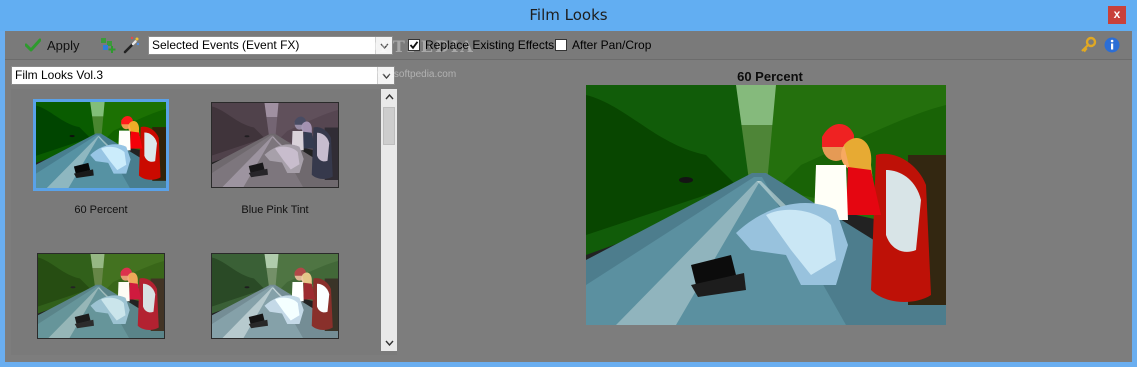  I want to click on chevron-up-icon, so click(389, 97).